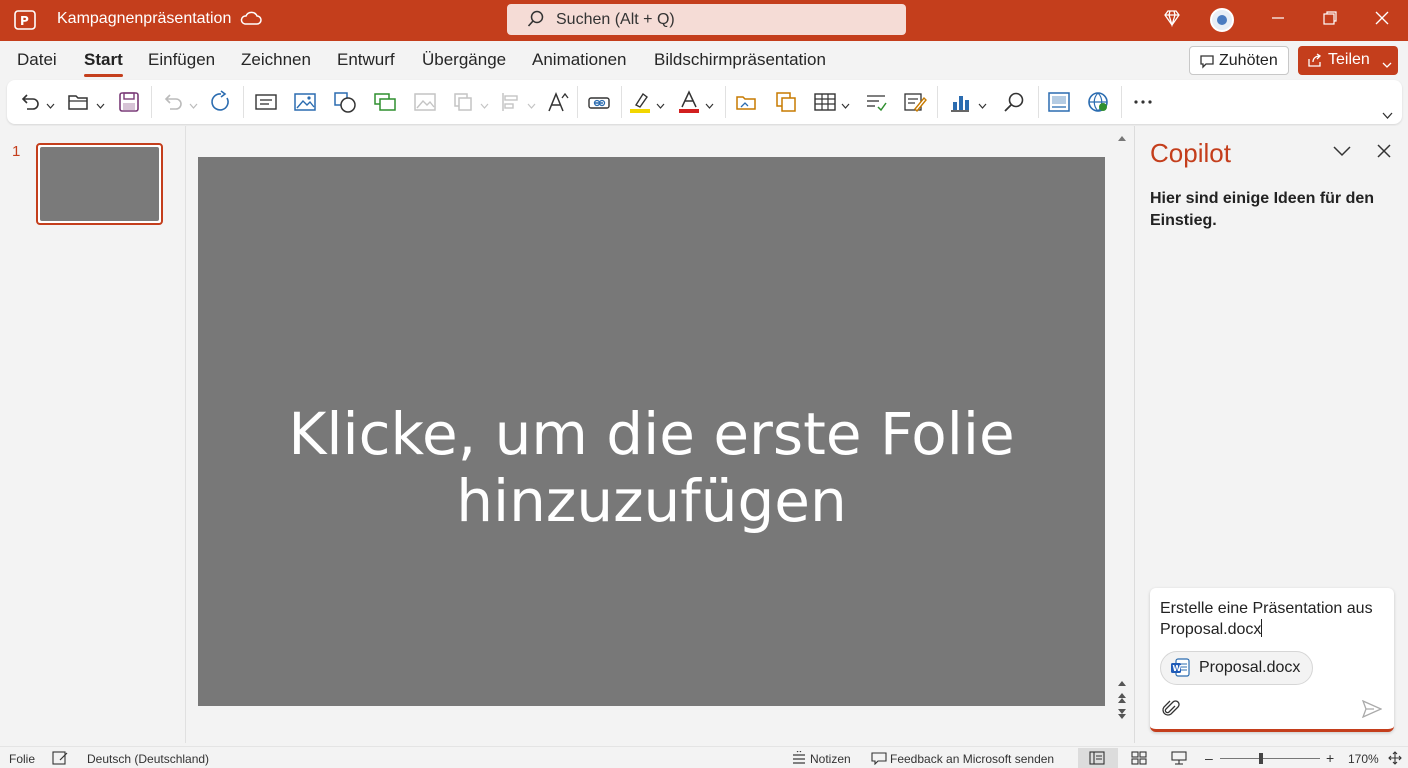 The height and width of the screenshot is (768, 1408). What do you see at coordinates (704, 102) in the screenshot?
I see `ribbon-toolbar` at bounding box center [704, 102].